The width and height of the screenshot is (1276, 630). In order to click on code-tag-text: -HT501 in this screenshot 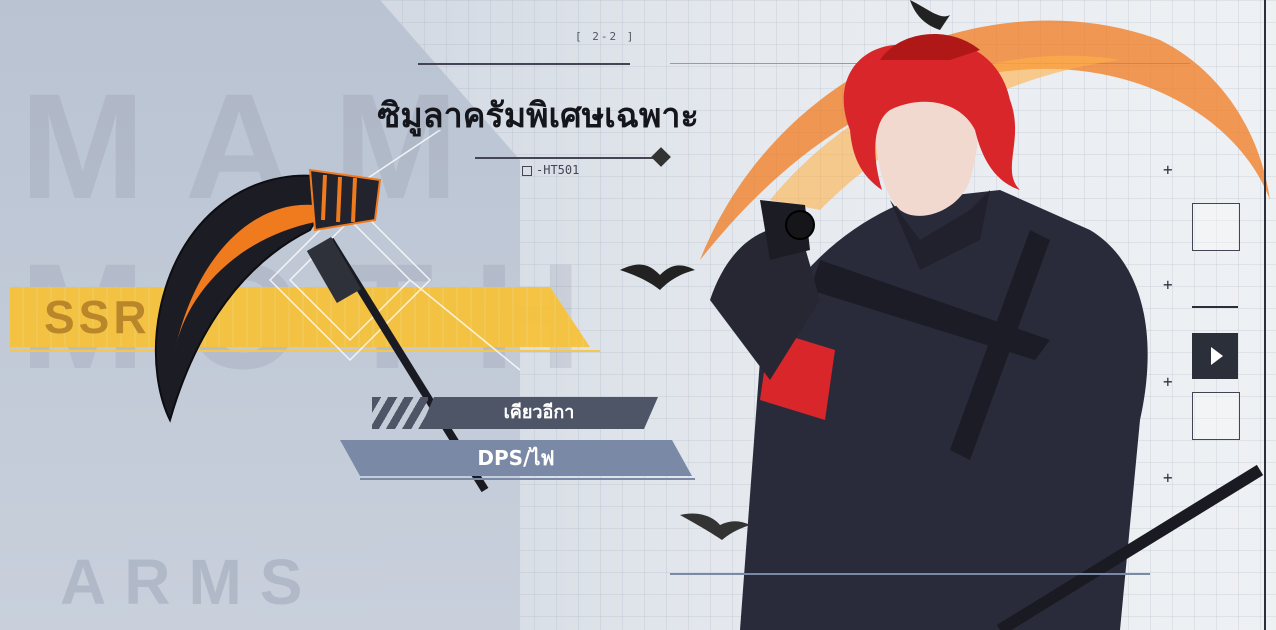, I will do `click(558, 170)`.